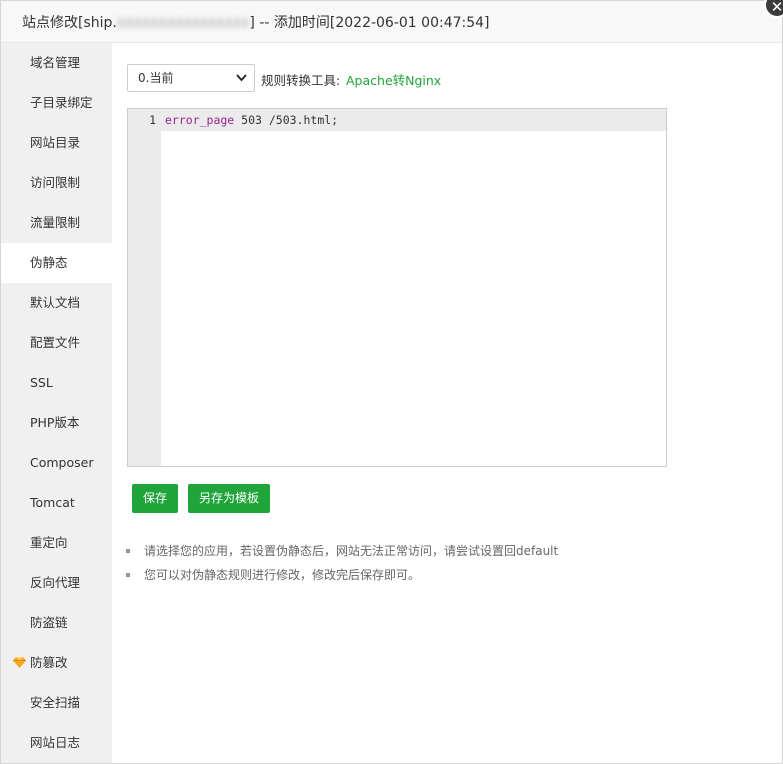 This screenshot has width=783, height=764. I want to click on sidebar-item-site-dir: 网站目录, so click(56, 143).